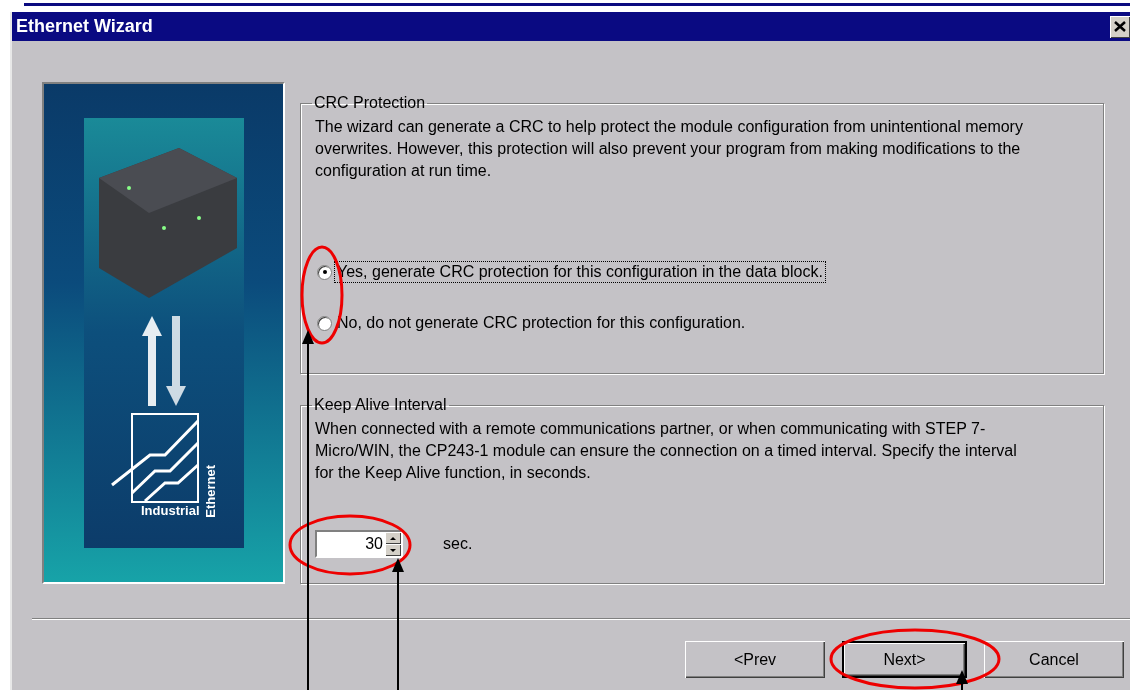  What do you see at coordinates (962, 680) in the screenshot?
I see `annotation-arrow` at bounding box center [962, 680].